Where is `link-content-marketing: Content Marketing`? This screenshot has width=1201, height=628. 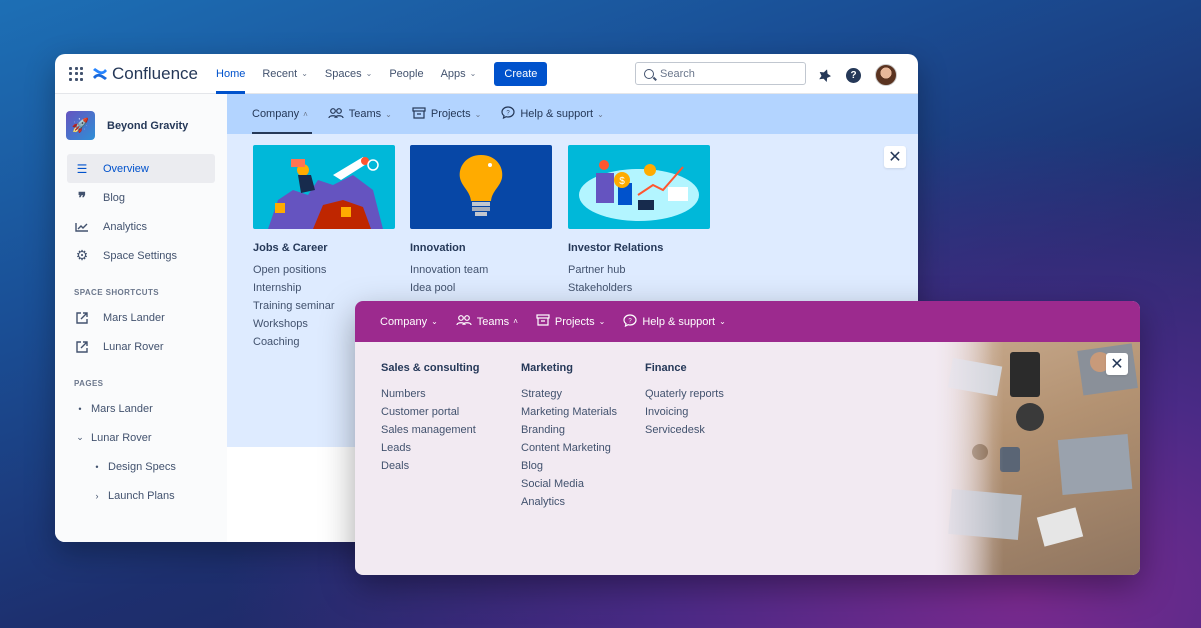 link-content-marketing: Content Marketing is located at coordinates (569, 451).